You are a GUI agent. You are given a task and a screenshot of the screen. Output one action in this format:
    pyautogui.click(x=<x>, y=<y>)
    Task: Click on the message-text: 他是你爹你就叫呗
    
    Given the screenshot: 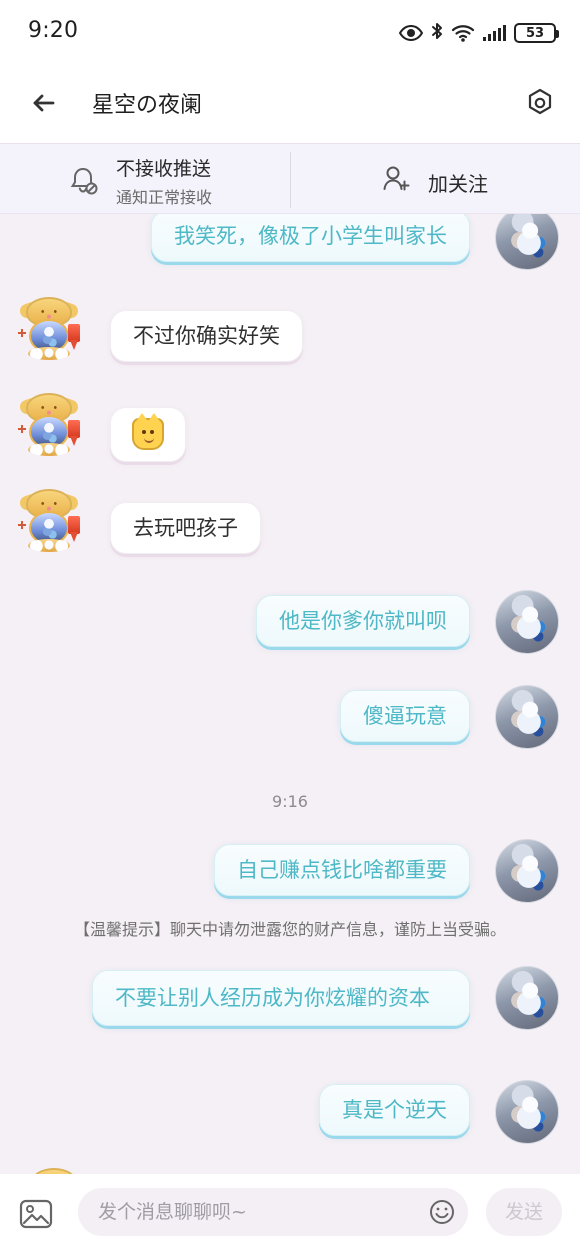 What is the action you would take?
    pyautogui.click(x=363, y=621)
    